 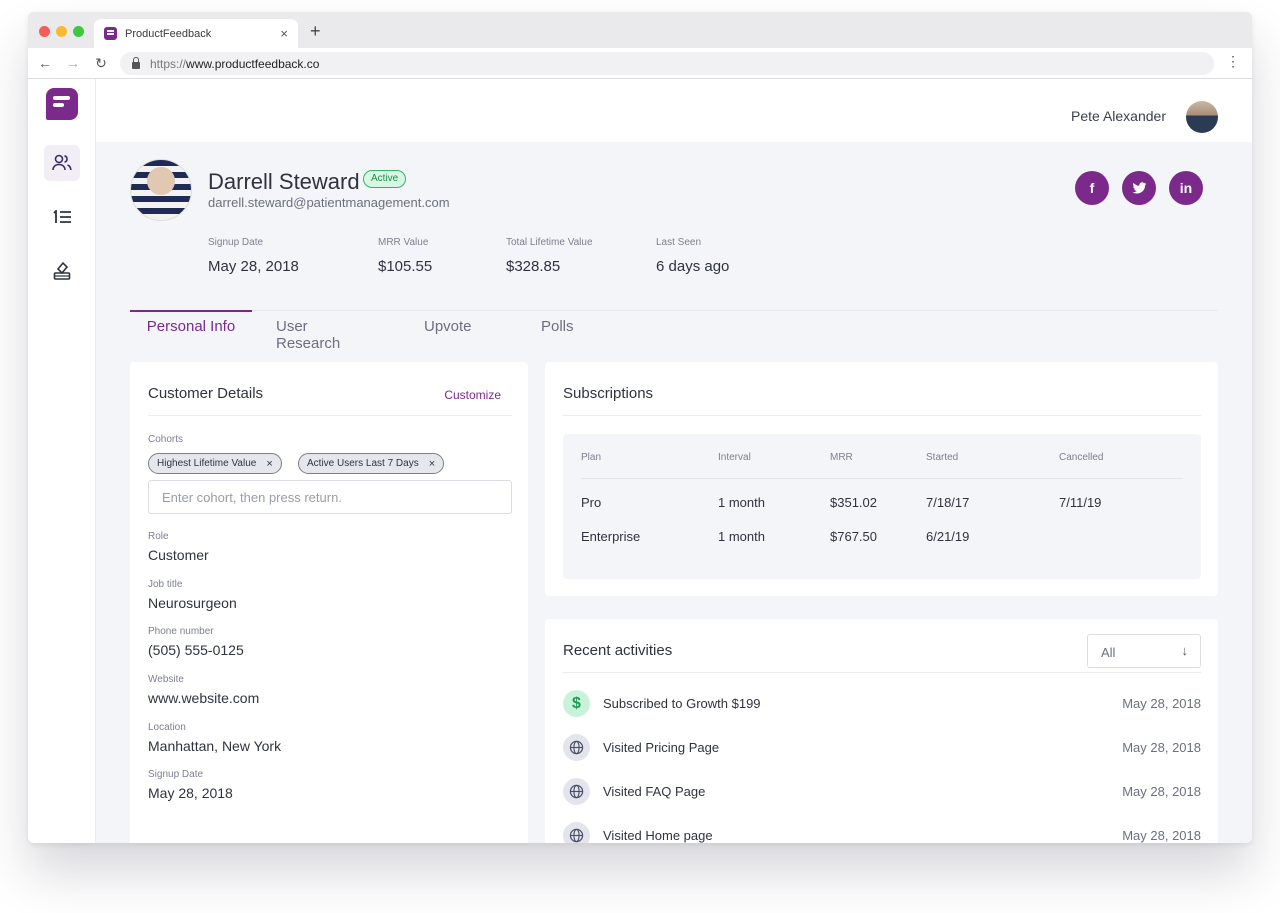 I want to click on cohort-chip: Active Users Last 7 Days ×, so click(x=371, y=463).